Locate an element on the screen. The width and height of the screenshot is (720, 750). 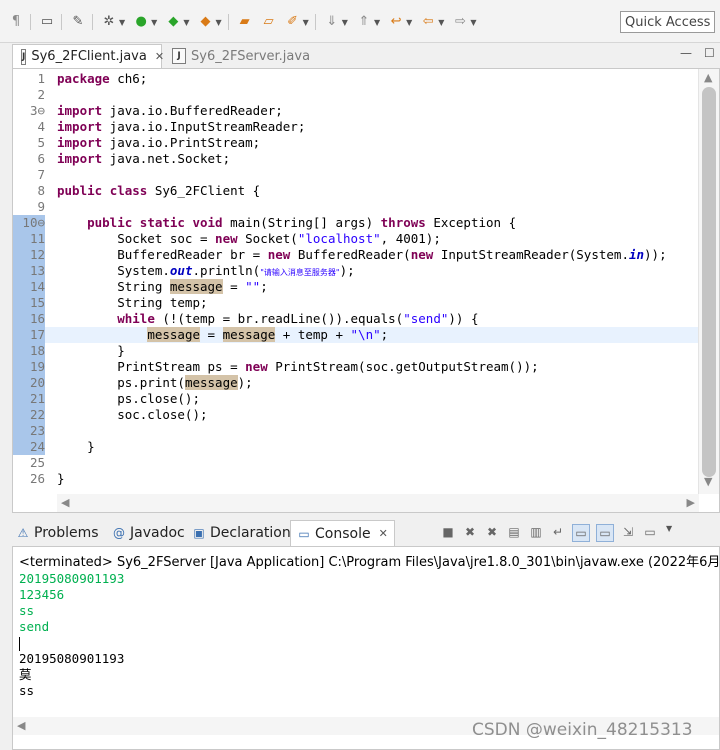
code-text: message = message + temp + "\n"; is located at coordinates (222, 335).